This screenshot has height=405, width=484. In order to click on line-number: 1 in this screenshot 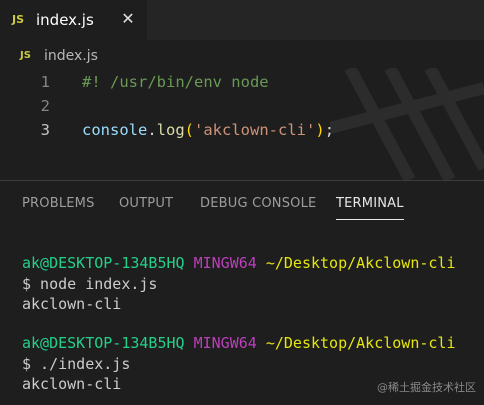, I will do `click(45, 82)`.